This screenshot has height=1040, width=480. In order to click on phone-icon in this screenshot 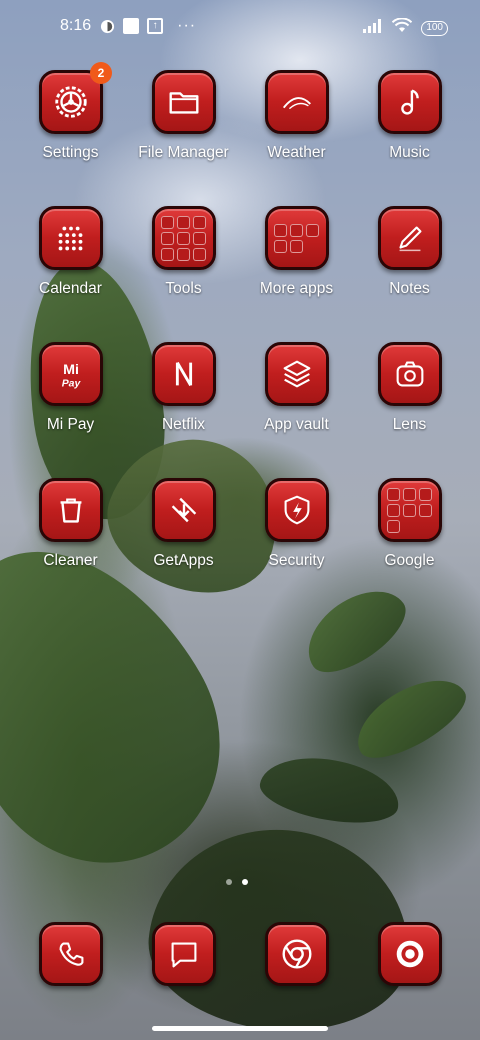, I will do `click(70, 954)`.